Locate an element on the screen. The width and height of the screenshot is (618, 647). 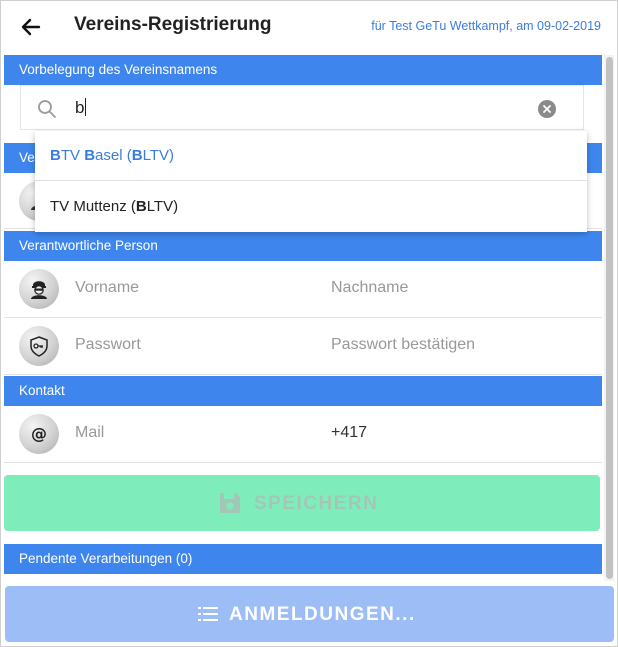
event-info: für Test GeTu Wettkampf, am 09-02-2019 is located at coordinates (486, 26).